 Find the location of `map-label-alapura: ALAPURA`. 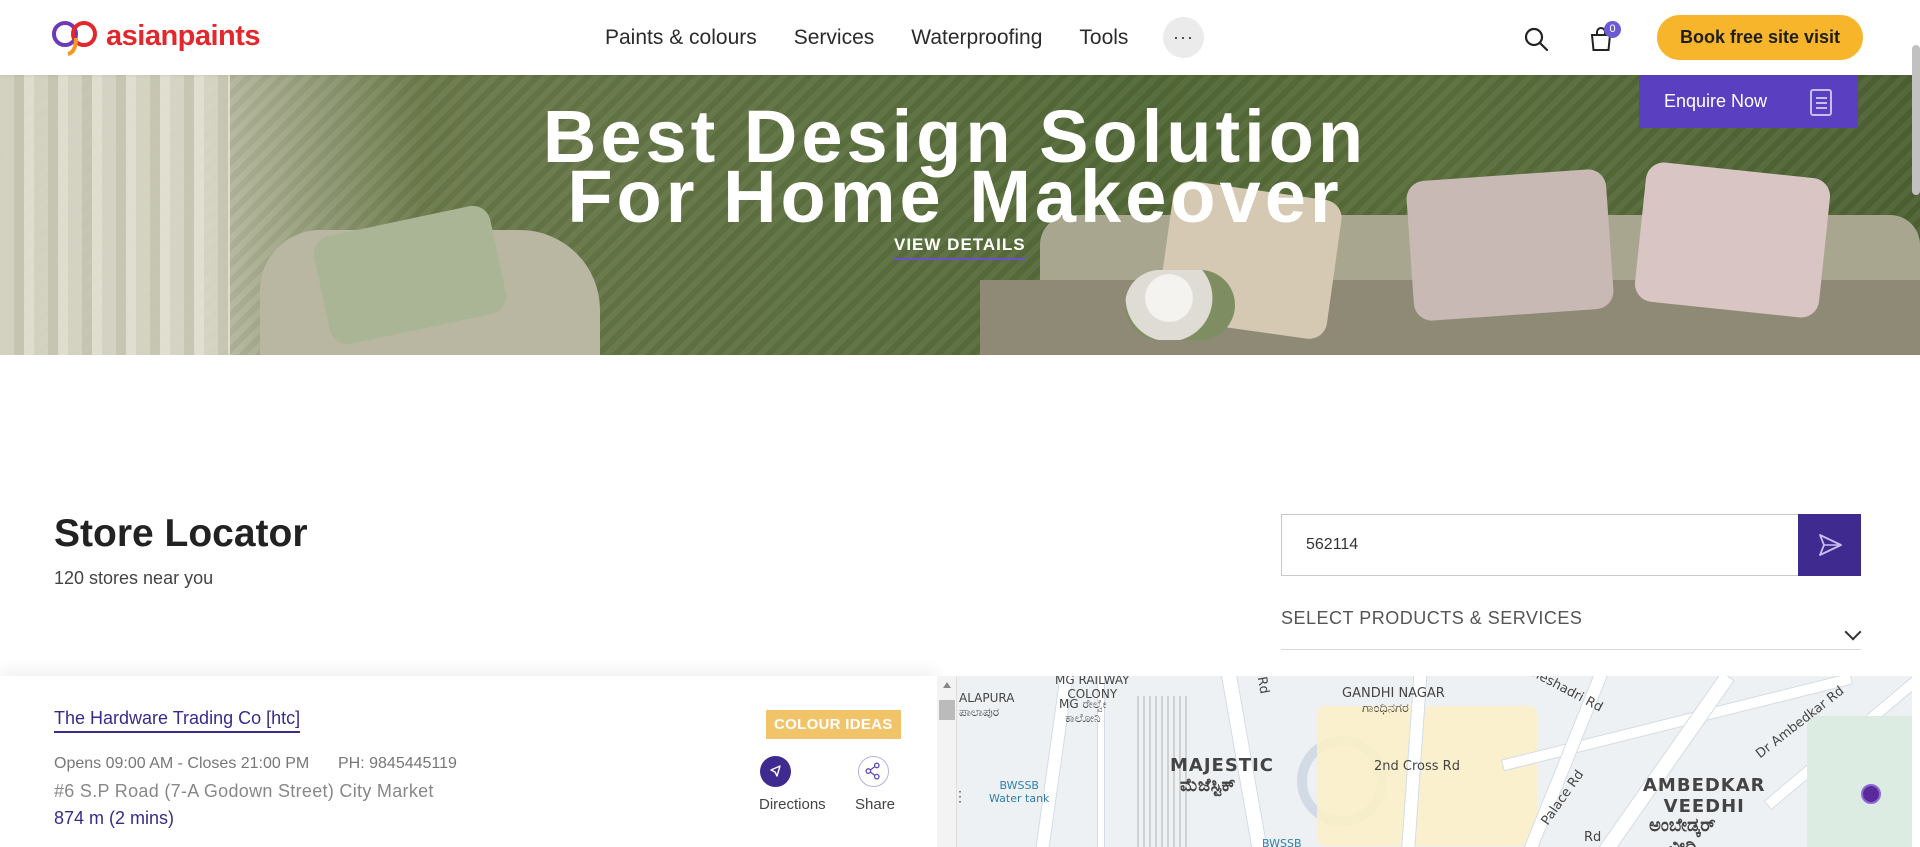

map-label-alapura: ALAPURA is located at coordinates (987, 698).